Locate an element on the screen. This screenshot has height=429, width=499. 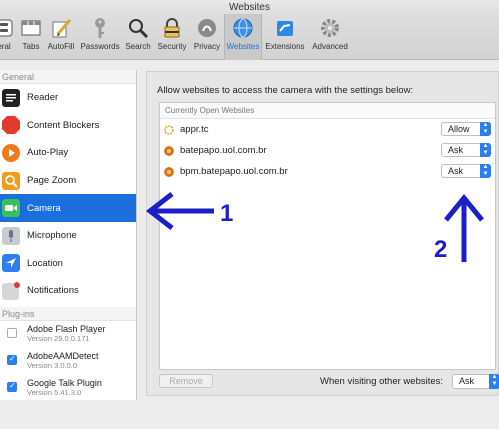
annotation-number-2: 2 is located at coordinates (441, 249).